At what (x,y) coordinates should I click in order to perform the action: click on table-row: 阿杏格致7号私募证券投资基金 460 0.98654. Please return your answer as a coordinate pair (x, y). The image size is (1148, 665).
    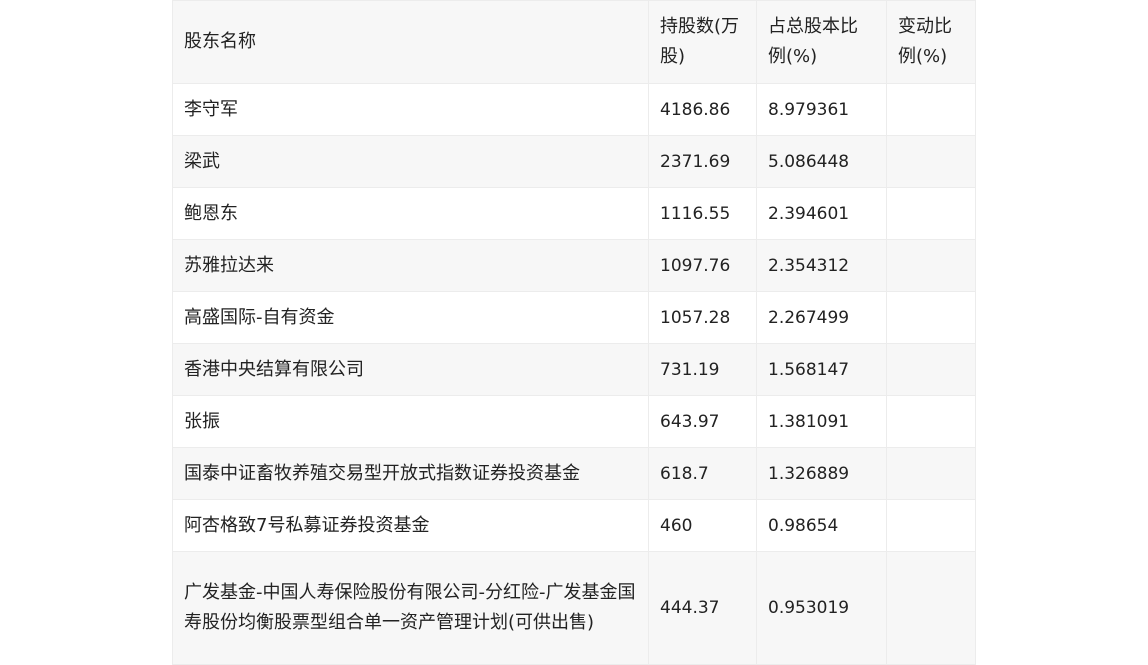
    Looking at the image, I should click on (574, 525).